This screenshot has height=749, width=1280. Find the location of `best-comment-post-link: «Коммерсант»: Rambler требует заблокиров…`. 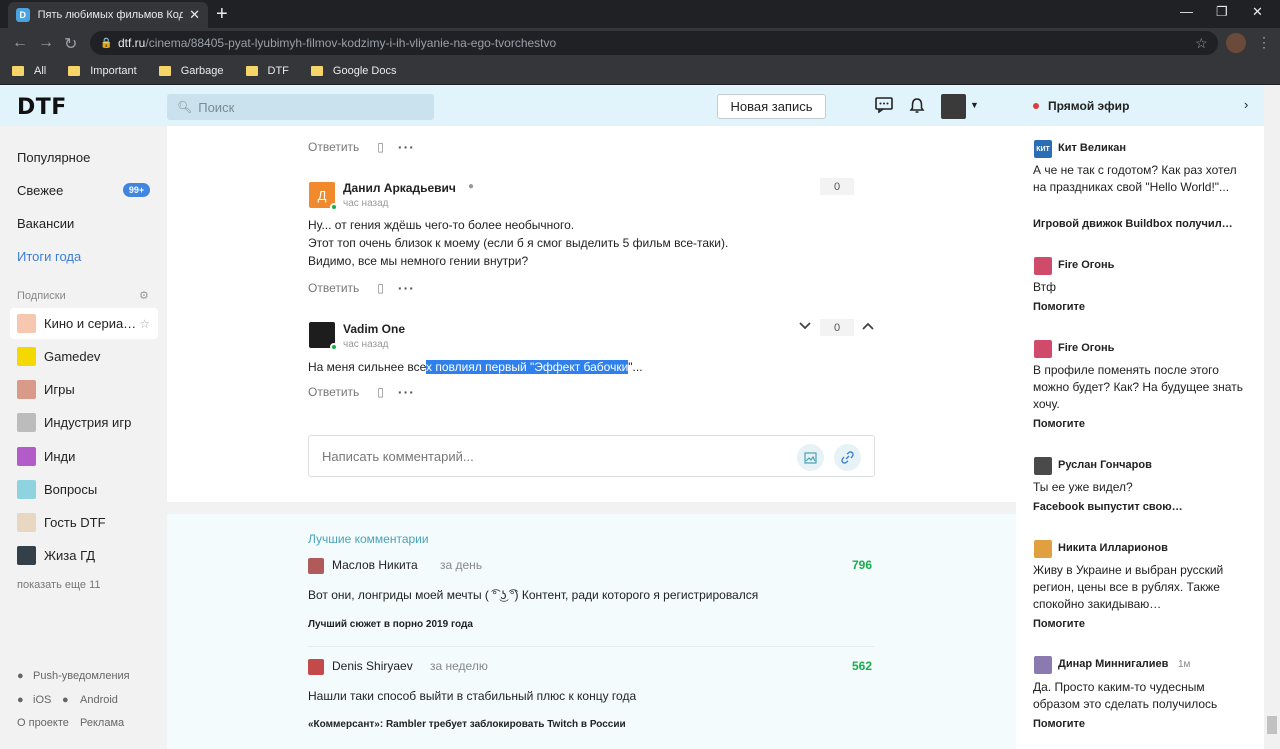

best-comment-post-link: «Коммерсант»: Rambler требует заблокиров… is located at coordinates (467, 724).